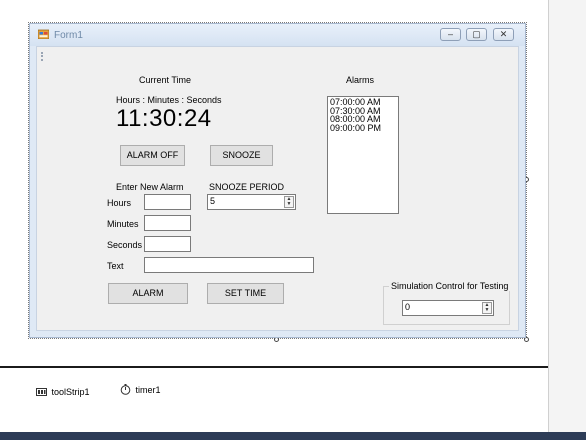  Describe the element at coordinates (164, 118) in the screenshot. I see `clock-display: 11:30:24` at that location.